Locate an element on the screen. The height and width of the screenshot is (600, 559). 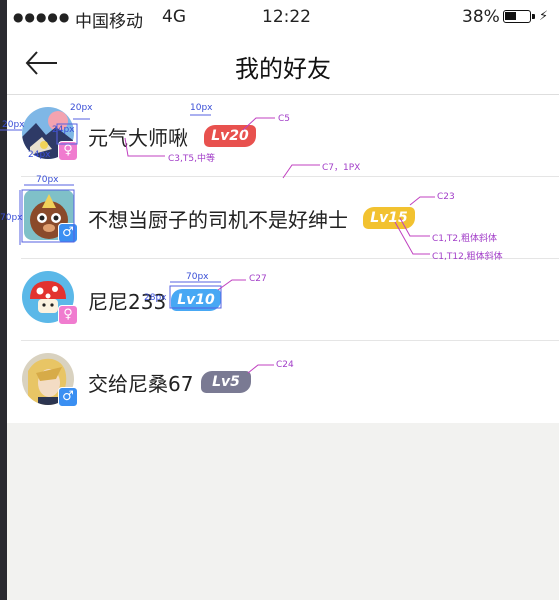
annotation-label: C24 is located at coordinates (285, 365).